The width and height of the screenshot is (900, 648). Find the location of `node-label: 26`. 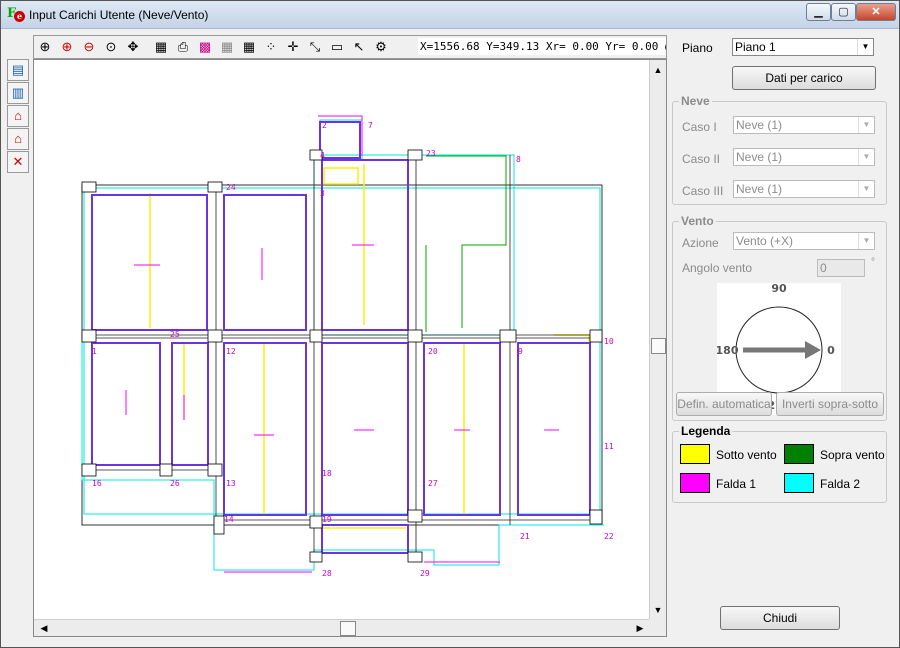

node-label: 26 is located at coordinates (175, 483).